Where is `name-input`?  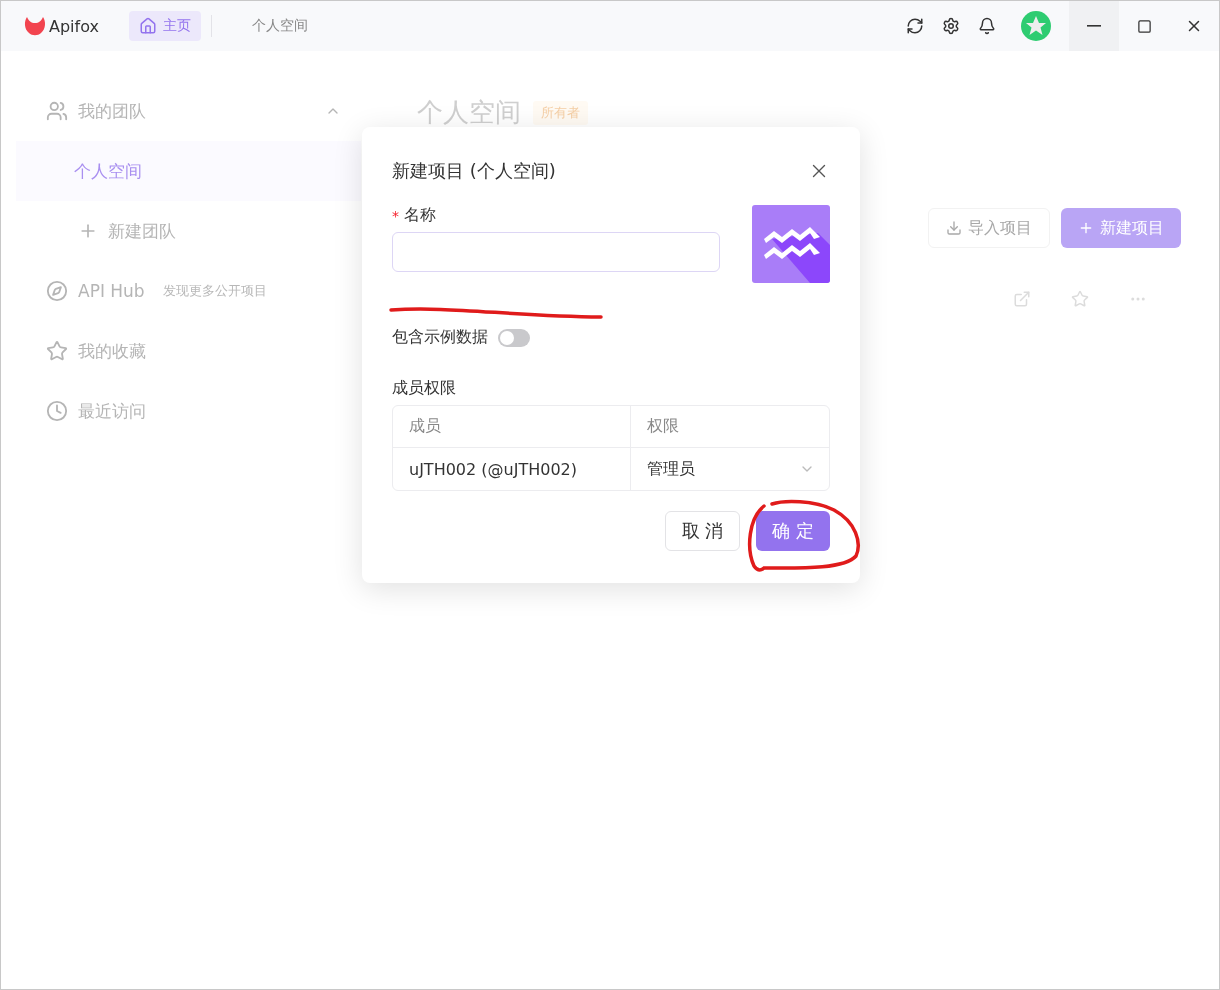
name-input is located at coordinates (556, 252).